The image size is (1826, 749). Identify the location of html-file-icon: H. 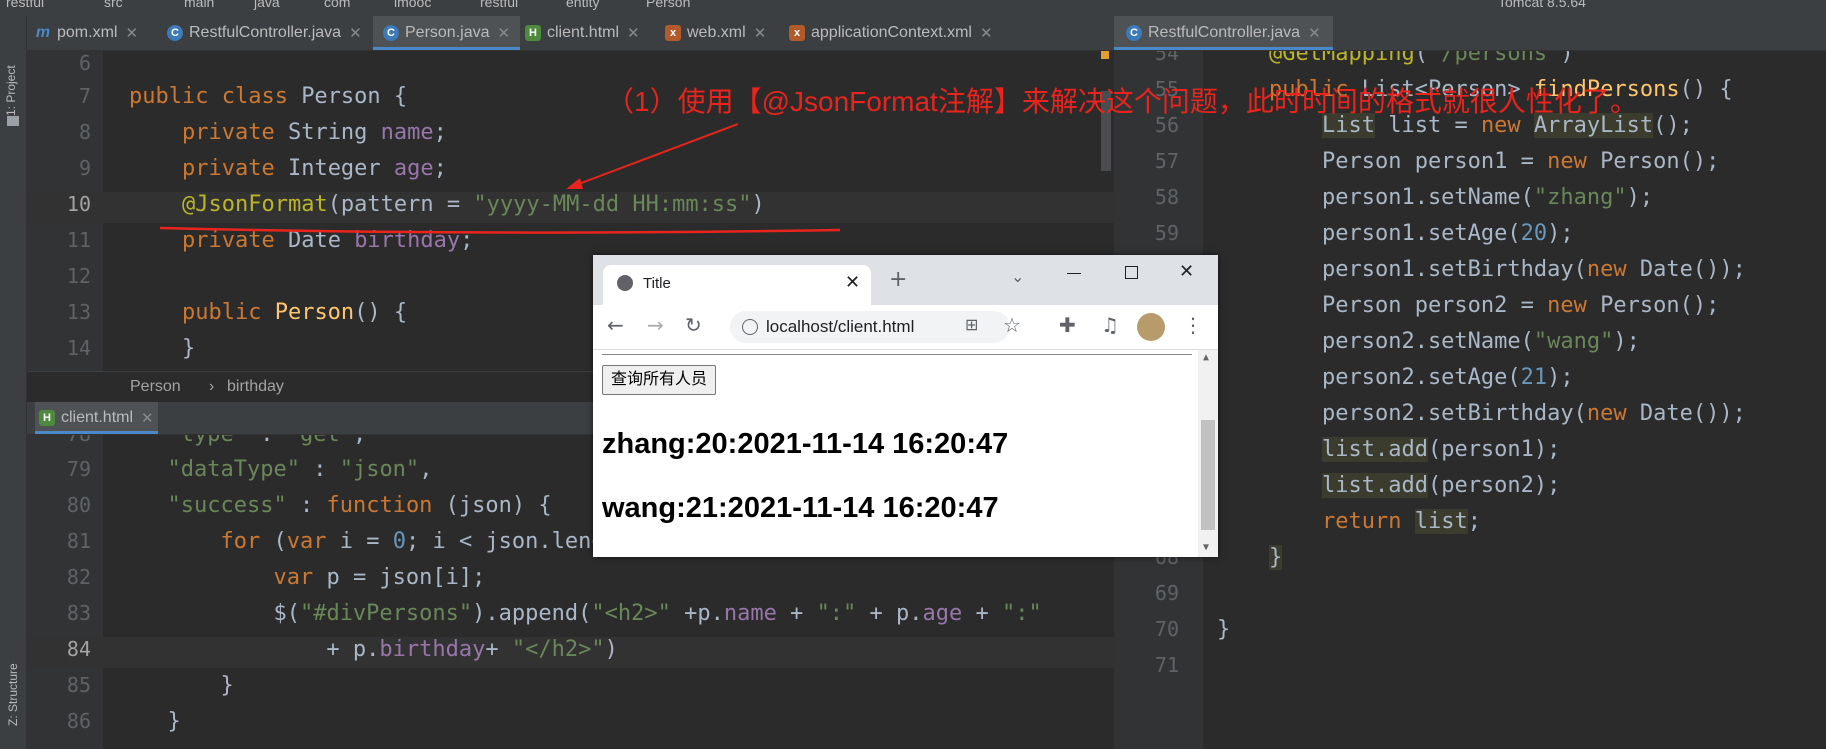
(533, 33).